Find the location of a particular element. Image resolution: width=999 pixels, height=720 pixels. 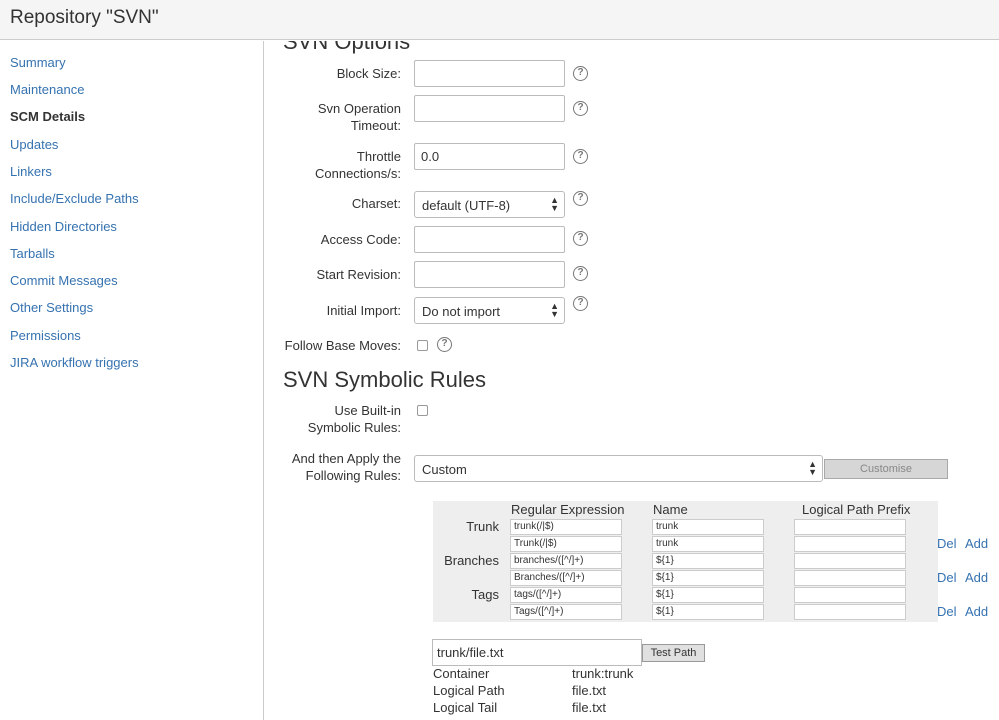

add-trunk-rule-link: Add is located at coordinates (976, 543).